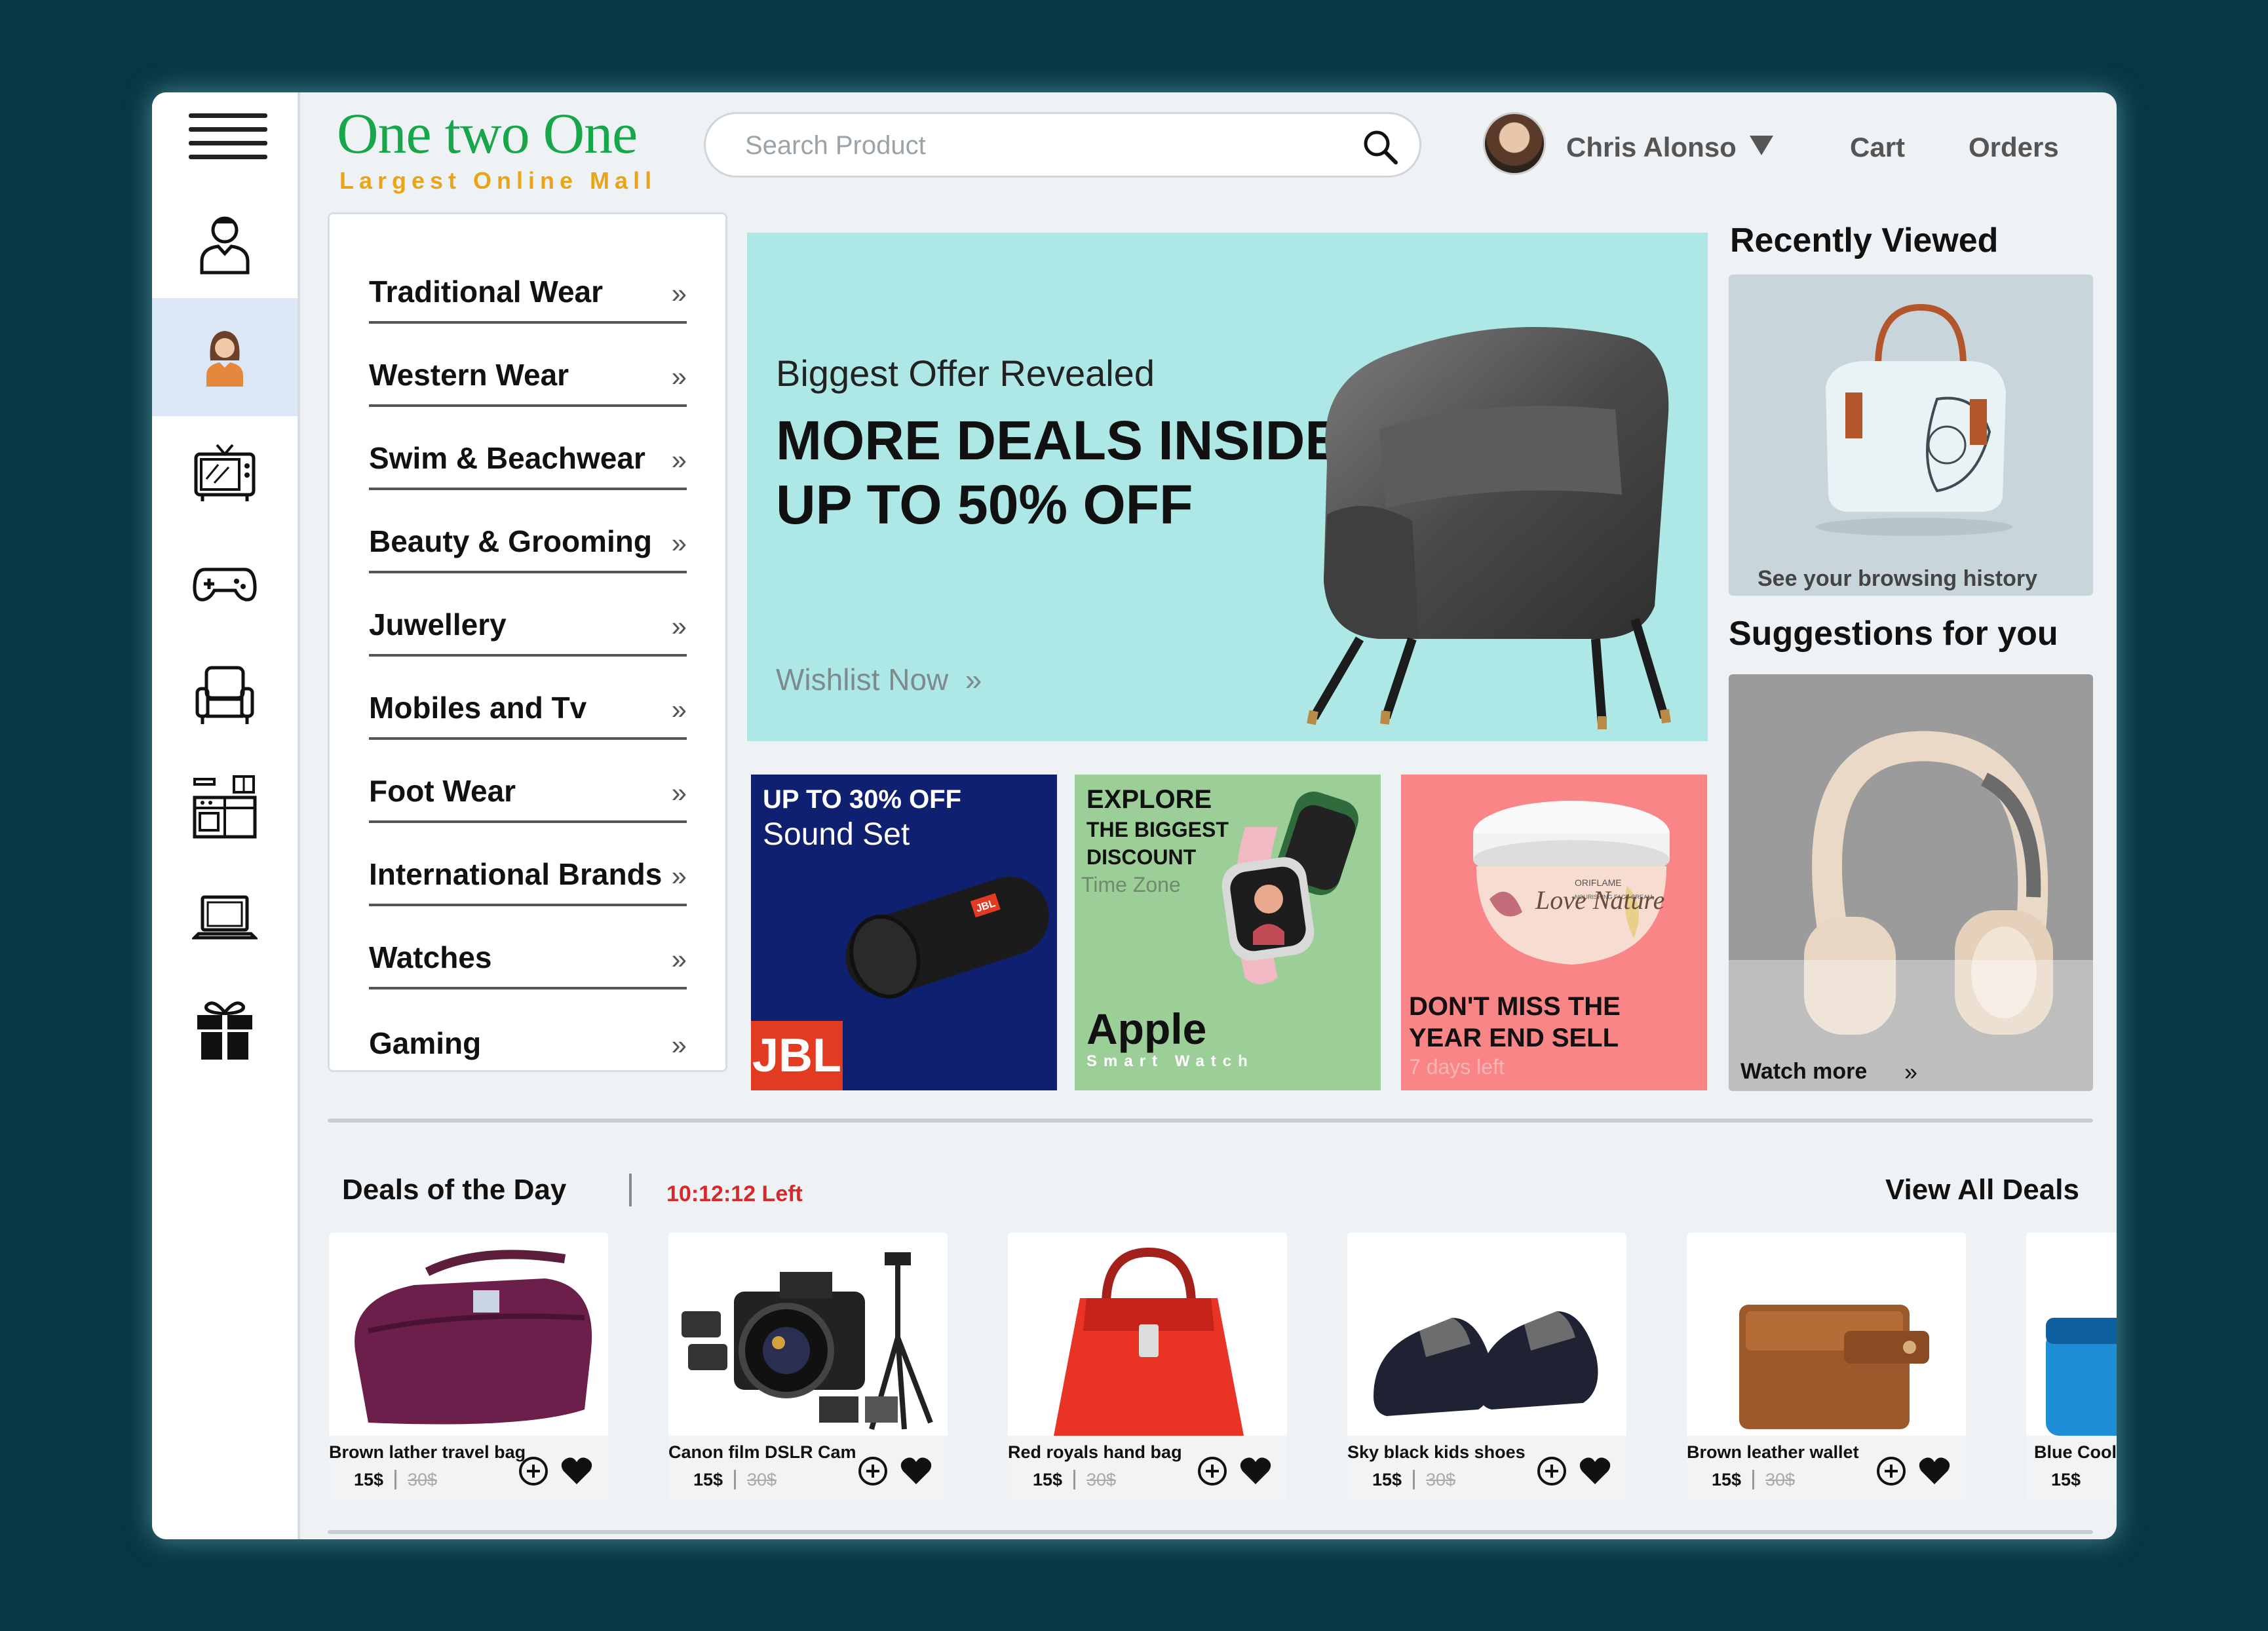  What do you see at coordinates (487, 134) in the screenshot?
I see `brand-name: One two One` at bounding box center [487, 134].